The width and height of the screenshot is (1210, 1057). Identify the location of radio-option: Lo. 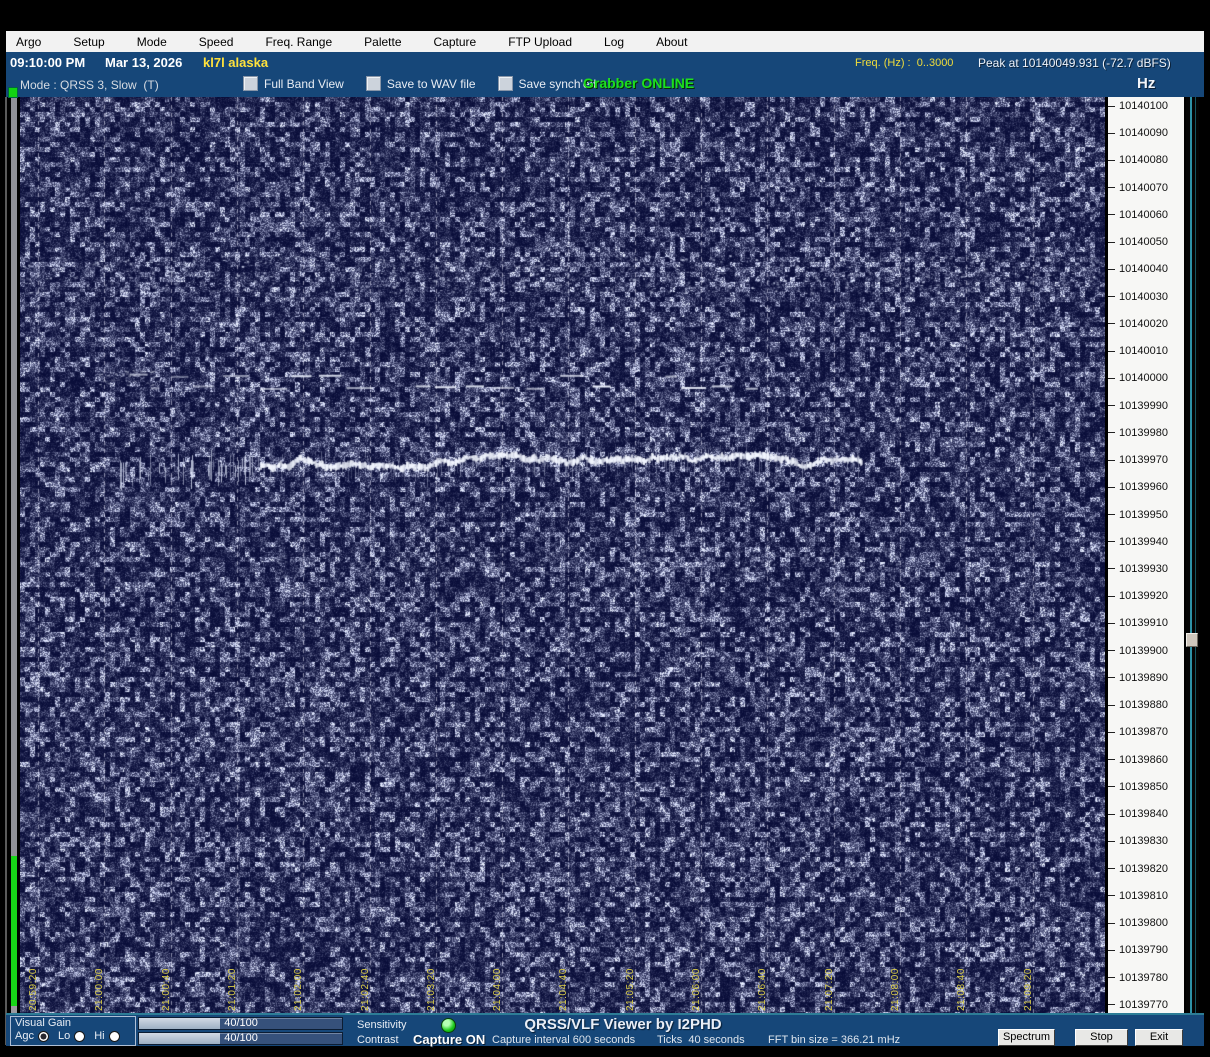
(71, 1036).